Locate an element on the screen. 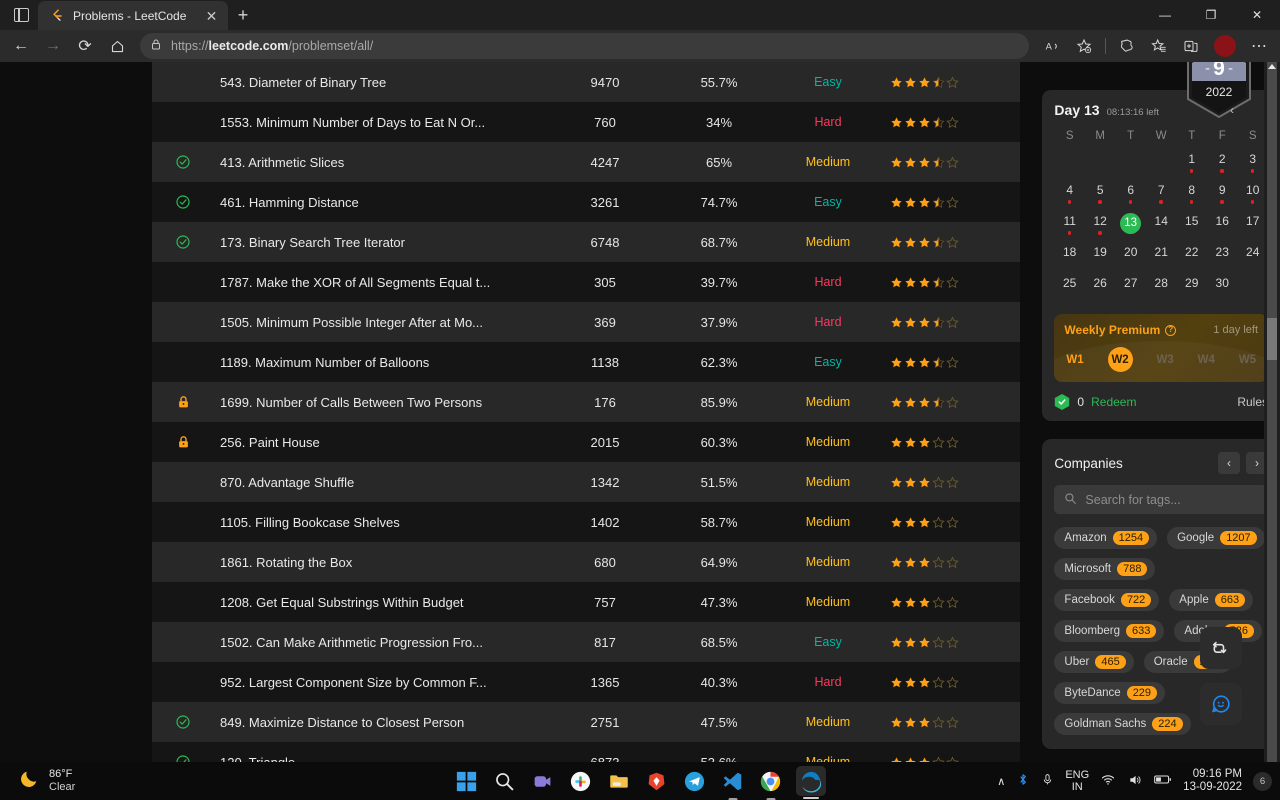 This screenshot has height=800, width=1280. table-row: 461. Hamming Distance 3261 74.7% Easy is located at coordinates (586, 202).